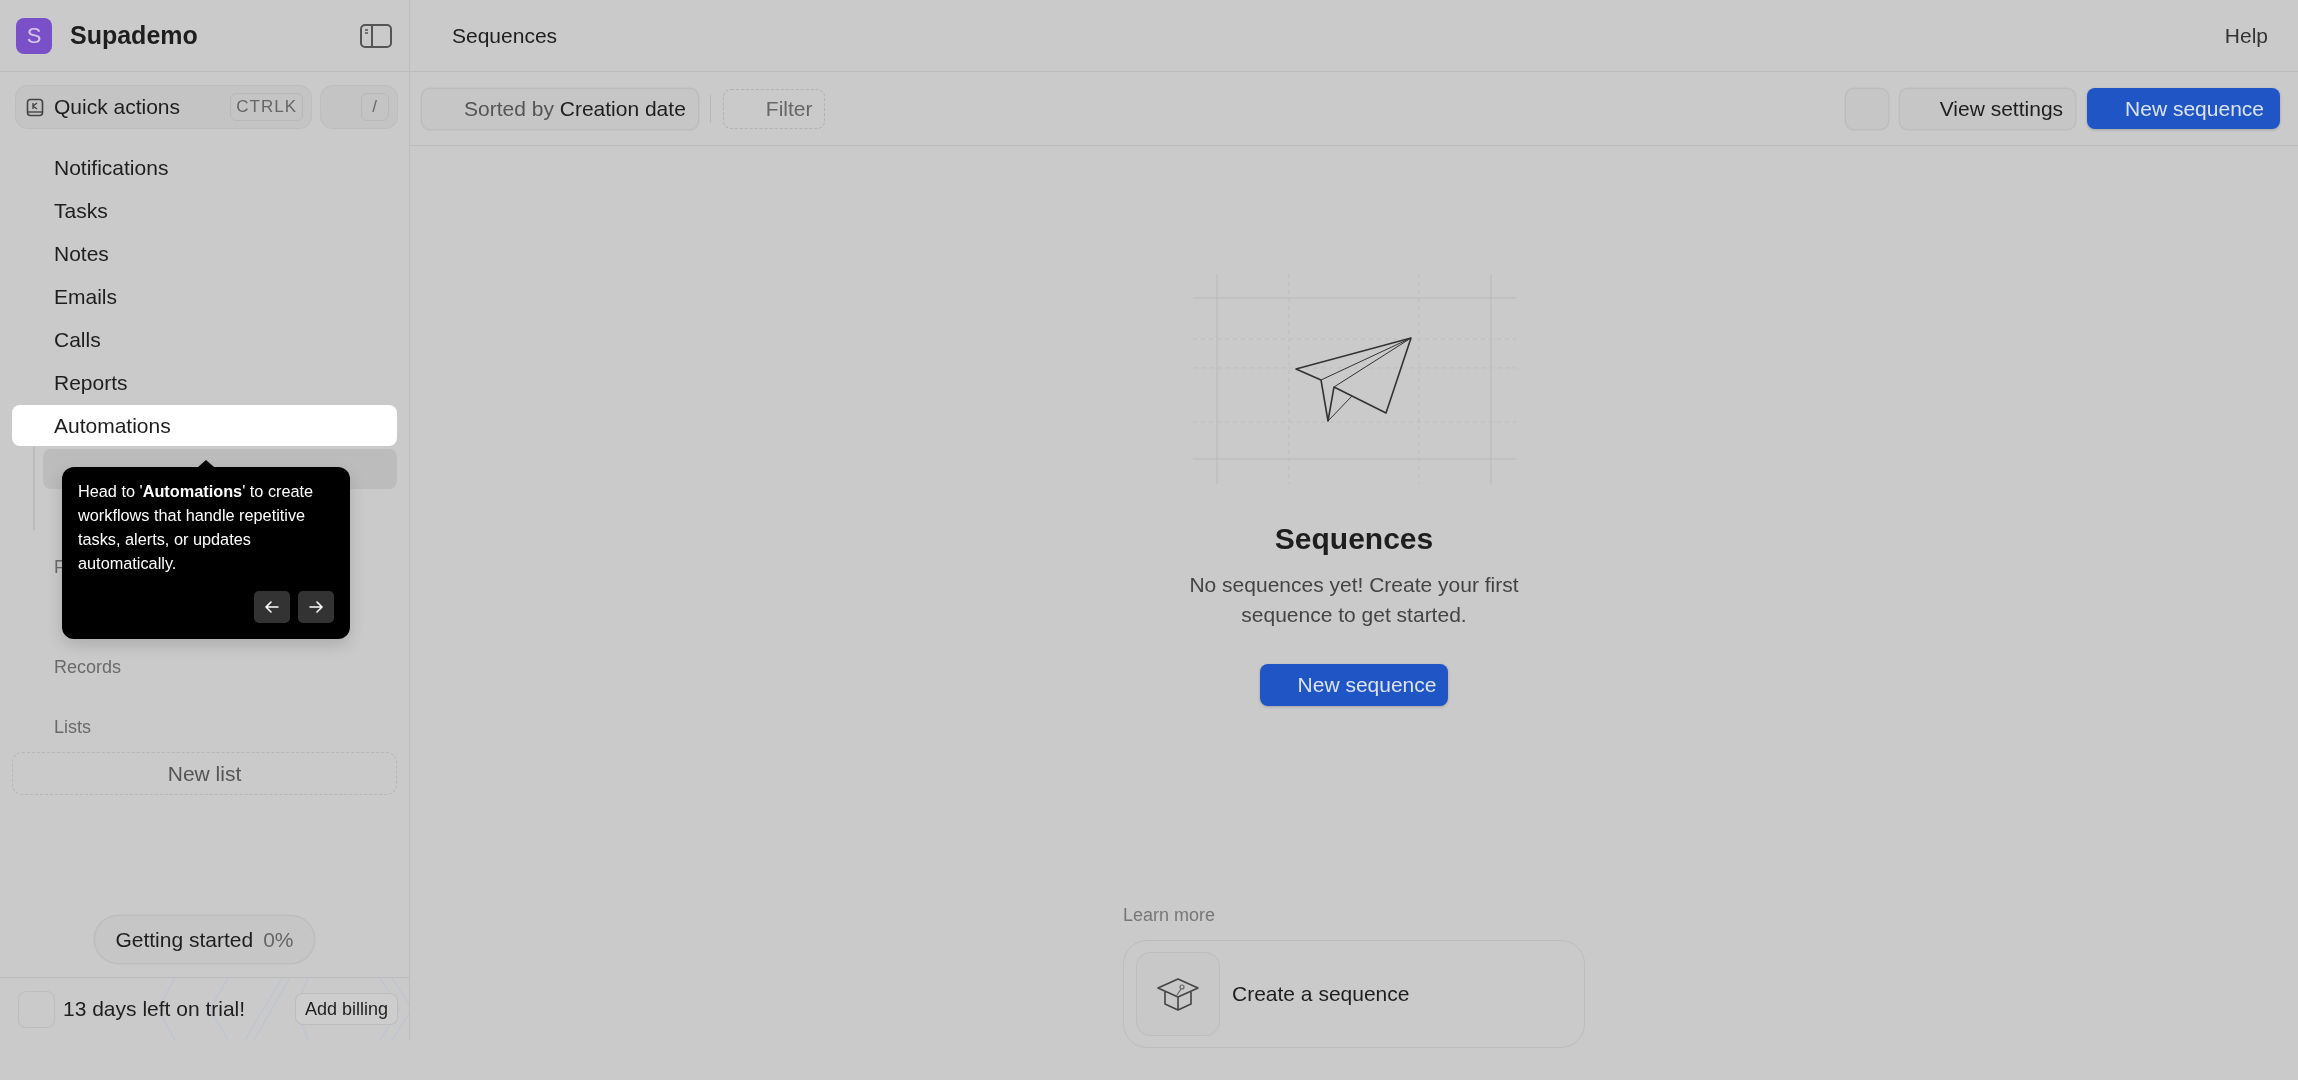 The width and height of the screenshot is (2298, 1080). Describe the element at coordinates (72, 727) in the screenshot. I see `section-label: Lists` at that location.